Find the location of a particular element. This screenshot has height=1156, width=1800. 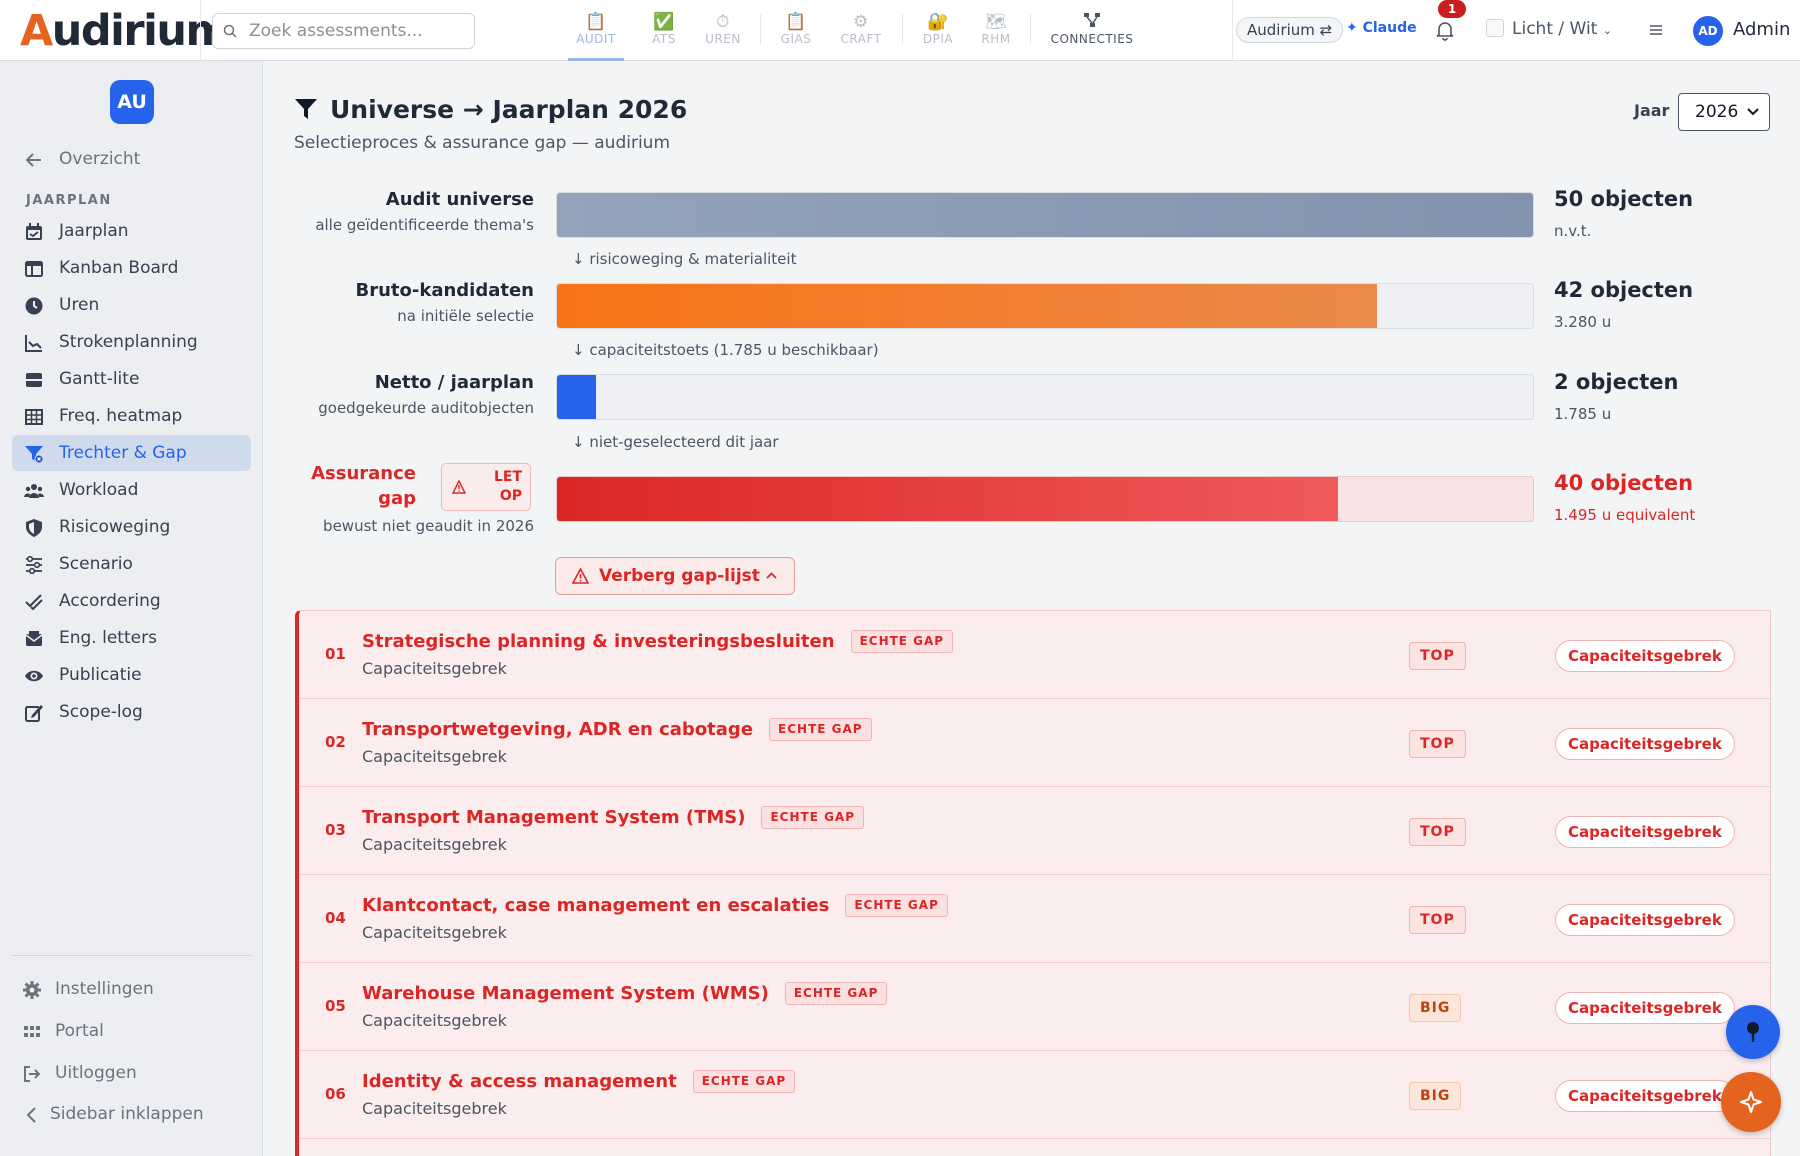

sidebar-item-jaarplan: Jaarplan is located at coordinates (131, 231).